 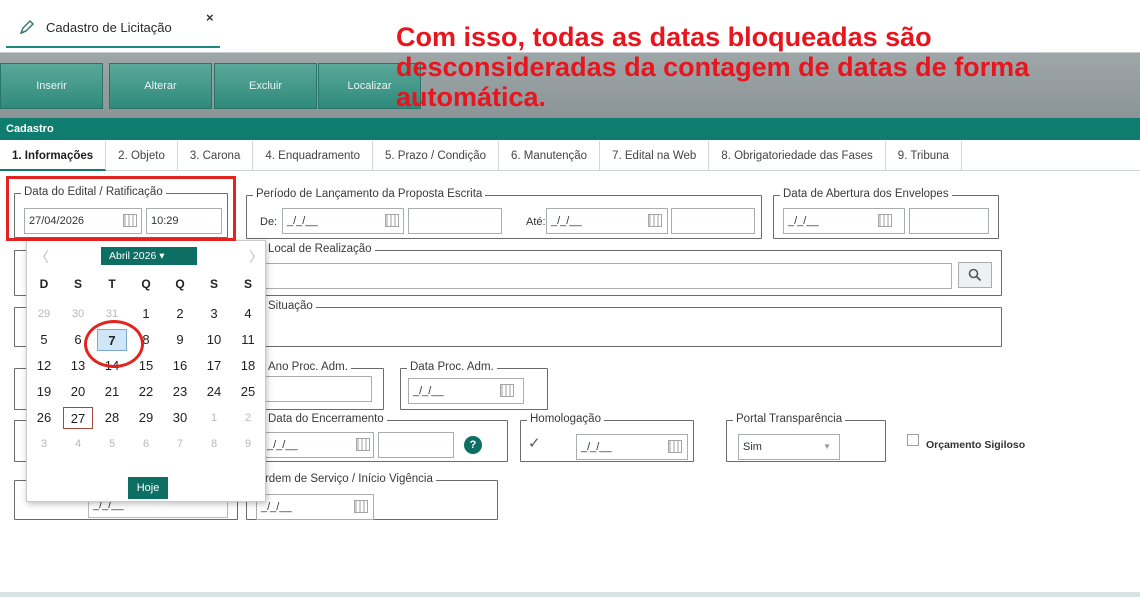 I want to click on calendar-day: 12, so click(x=44, y=366).